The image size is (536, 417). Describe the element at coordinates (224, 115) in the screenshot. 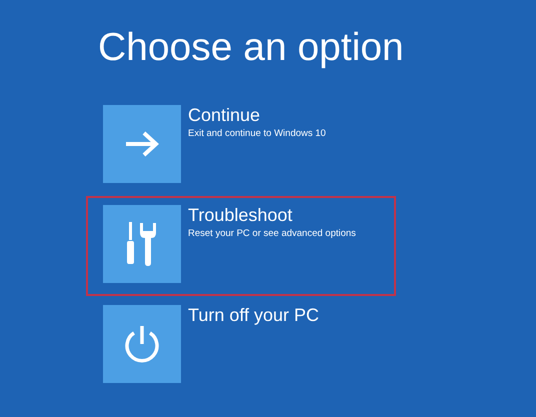

I see `option-label: Continue` at that location.